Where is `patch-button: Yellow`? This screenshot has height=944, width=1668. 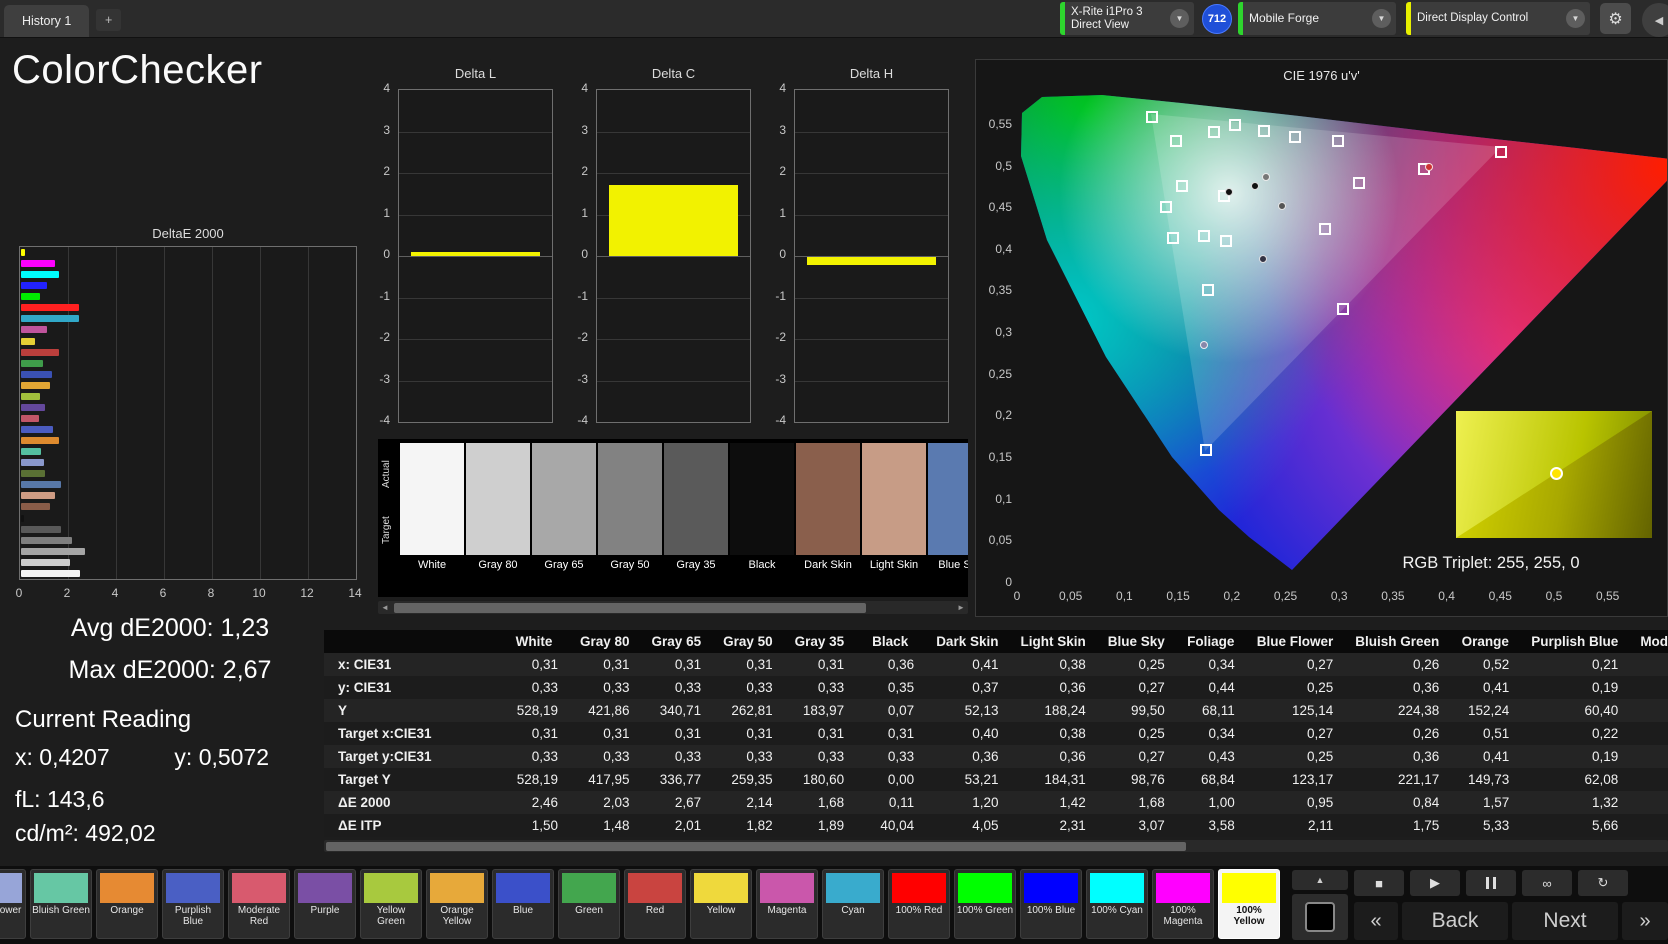
patch-button: Yellow is located at coordinates (721, 904).